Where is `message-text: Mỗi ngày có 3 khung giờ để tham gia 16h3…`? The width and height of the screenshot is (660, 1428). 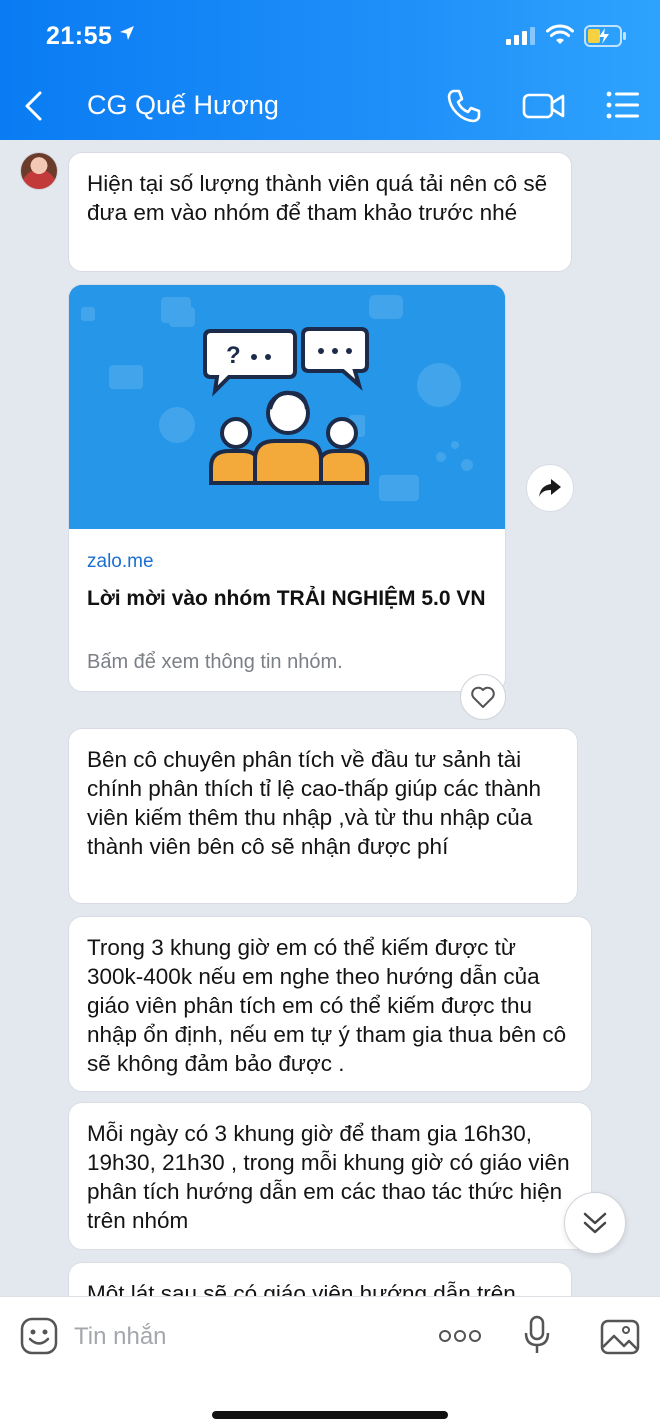
message-text: Mỗi ngày có 3 khung giờ để tham gia 16h3… is located at coordinates (328, 1177).